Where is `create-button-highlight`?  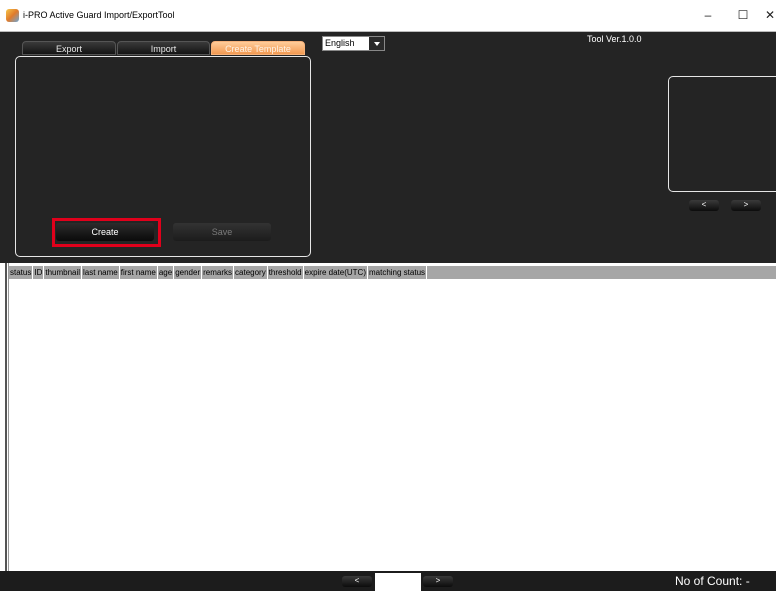 create-button-highlight is located at coordinates (106, 232).